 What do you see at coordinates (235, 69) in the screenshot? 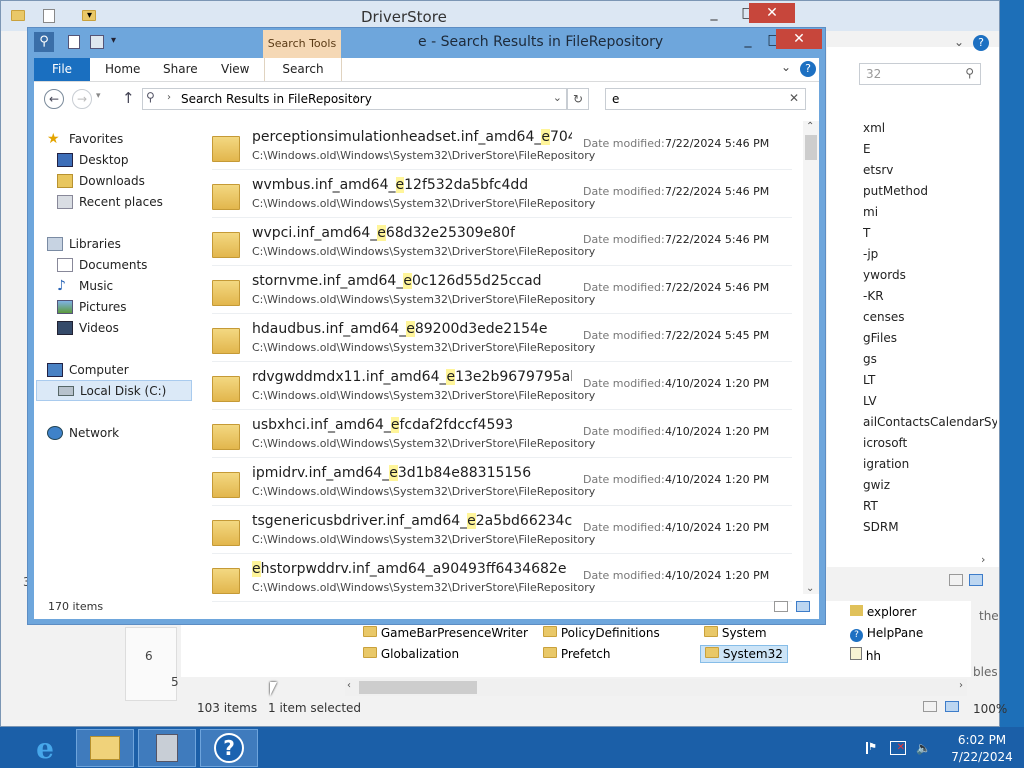
I see `tab-view: View` at bounding box center [235, 69].